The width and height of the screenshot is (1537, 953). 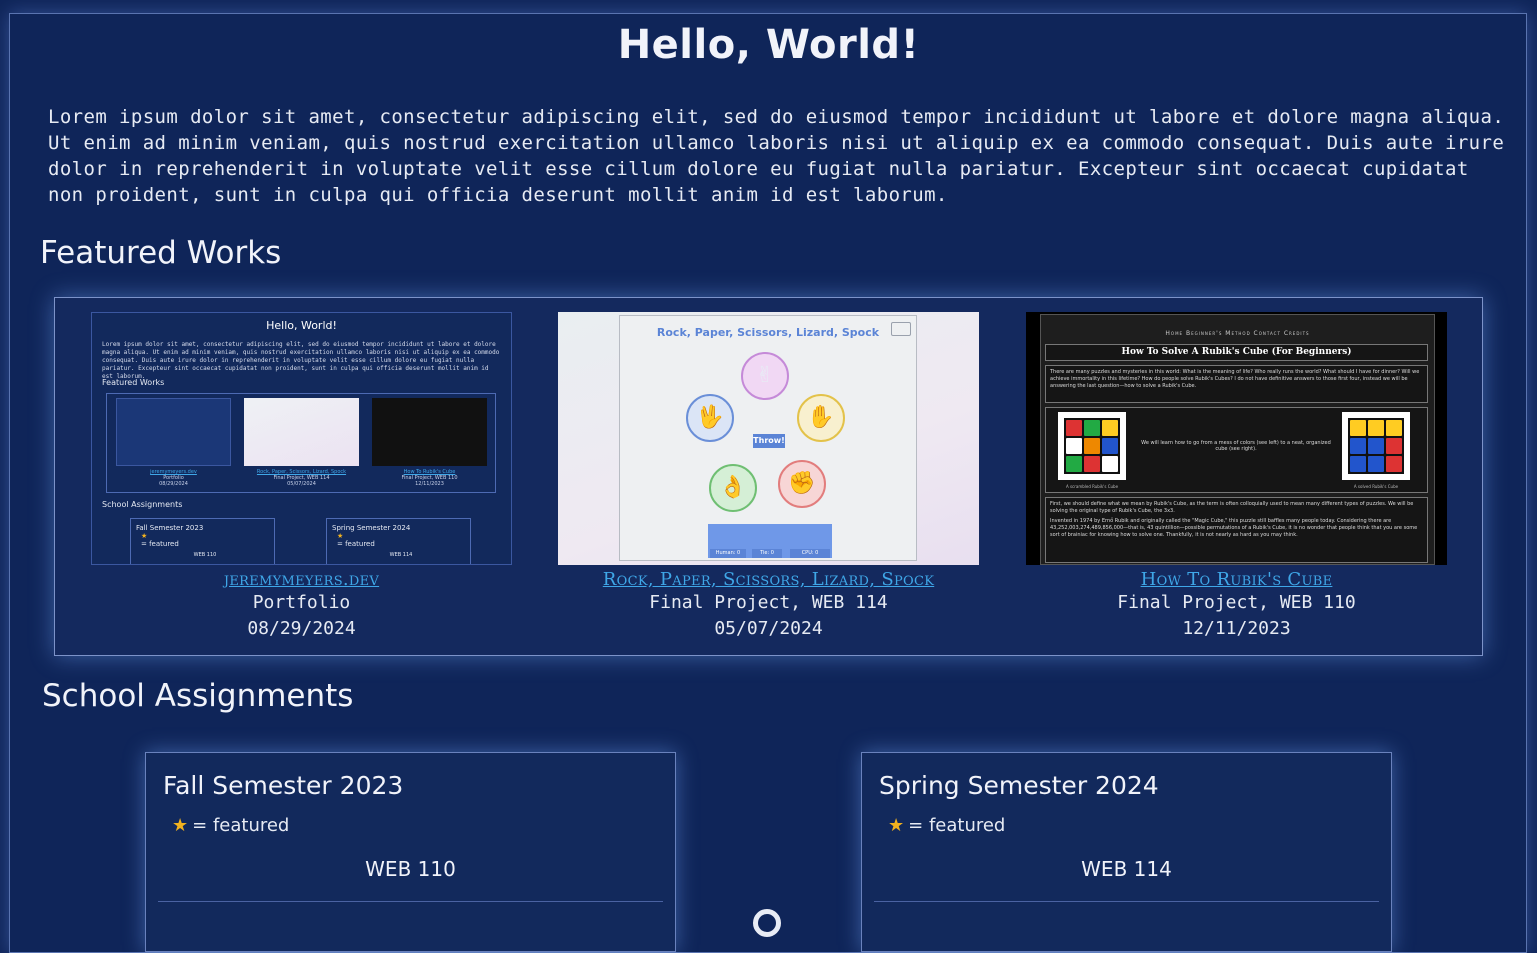 What do you see at coordinates (161, 253) in the screenshot?
I see `featured-heading: Featured Works` at bounding box center [161, 253].